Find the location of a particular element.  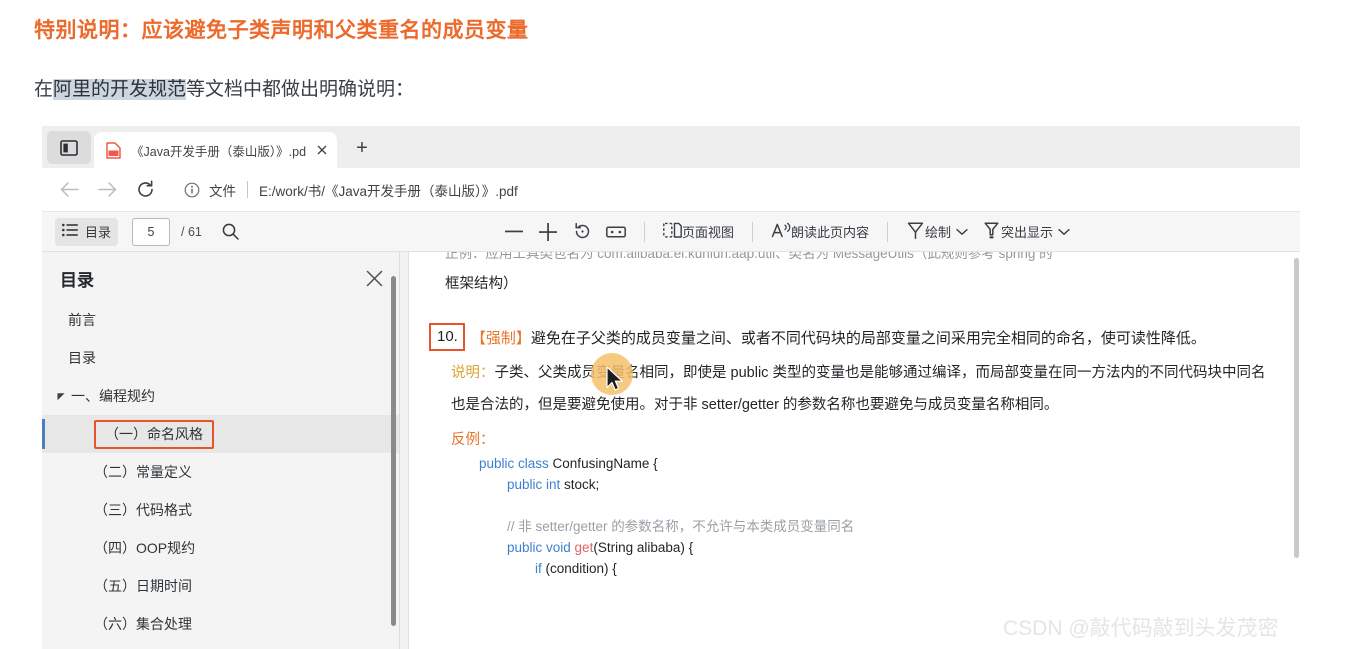

toc-scrollbar is located at coordinates (393, 451).